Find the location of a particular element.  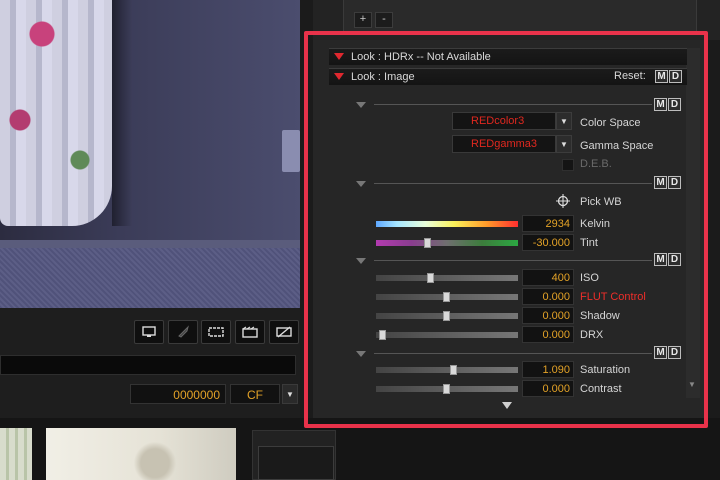

flut-slider is located at coordinates (447, 297).